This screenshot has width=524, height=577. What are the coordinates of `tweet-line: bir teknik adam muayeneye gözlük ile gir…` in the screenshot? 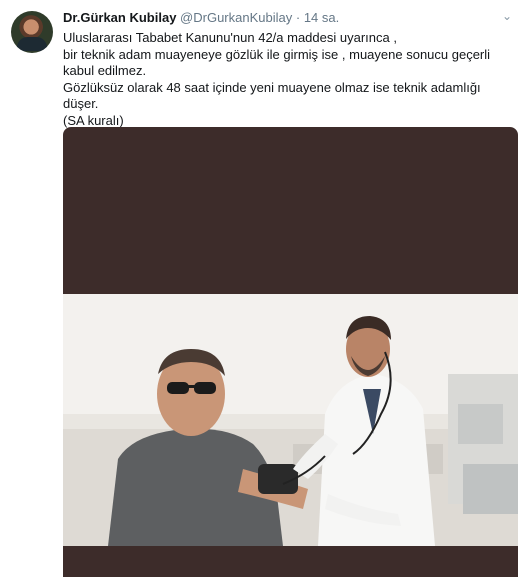 It's located at (277, 62).